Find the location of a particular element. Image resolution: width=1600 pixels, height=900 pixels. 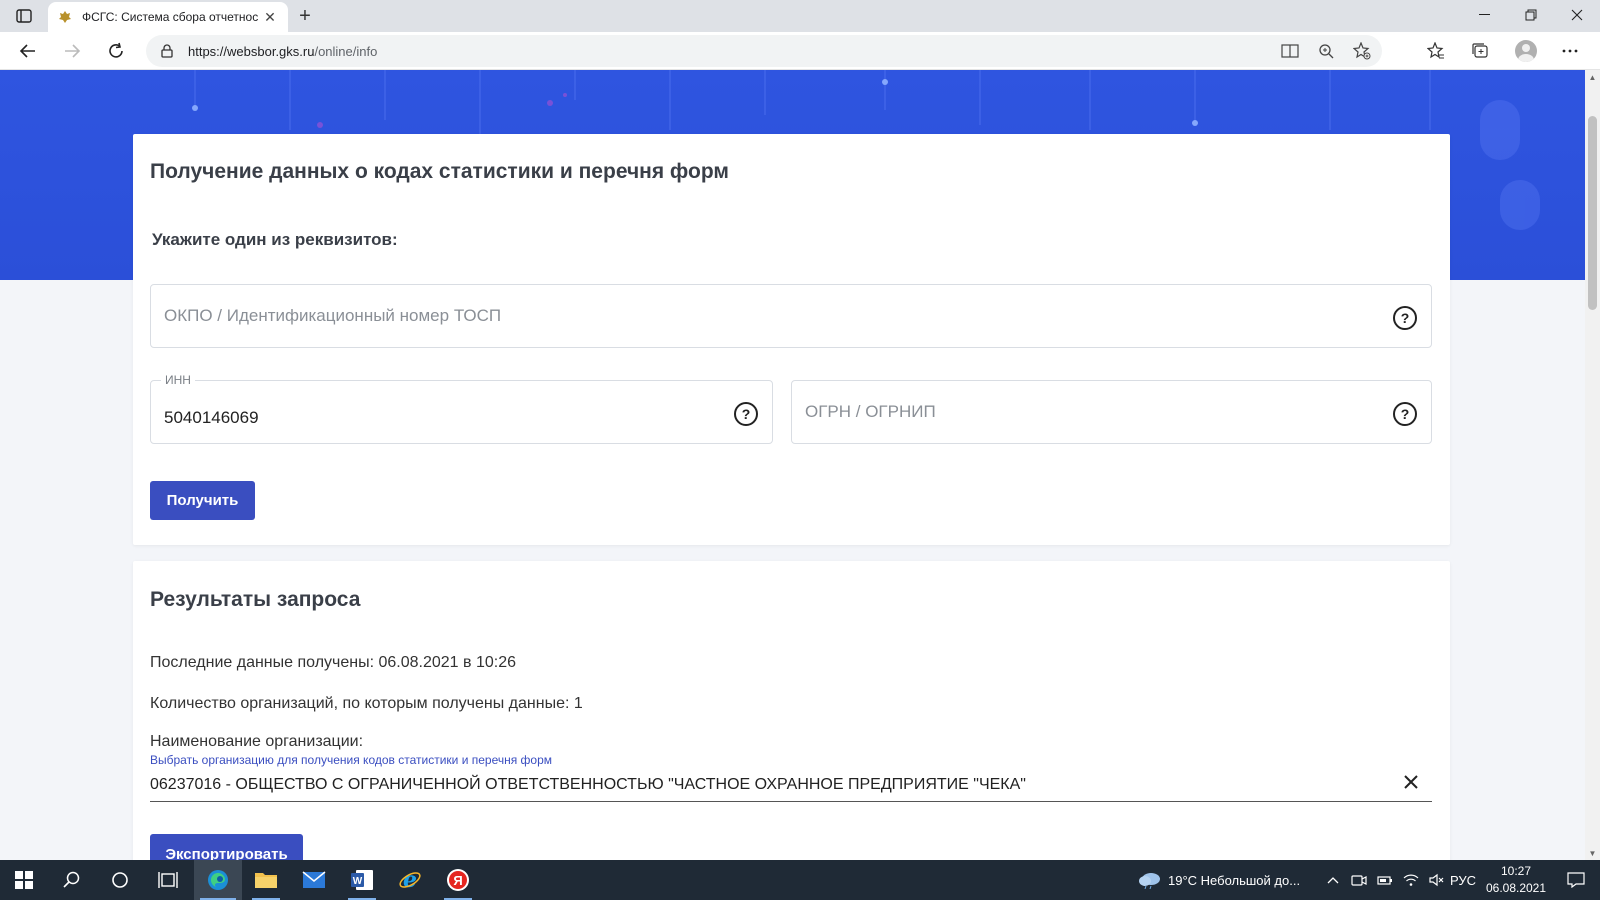

browser-toolbar: https://websbor.gks.ru/online/info is located at coordinates (800, 51).